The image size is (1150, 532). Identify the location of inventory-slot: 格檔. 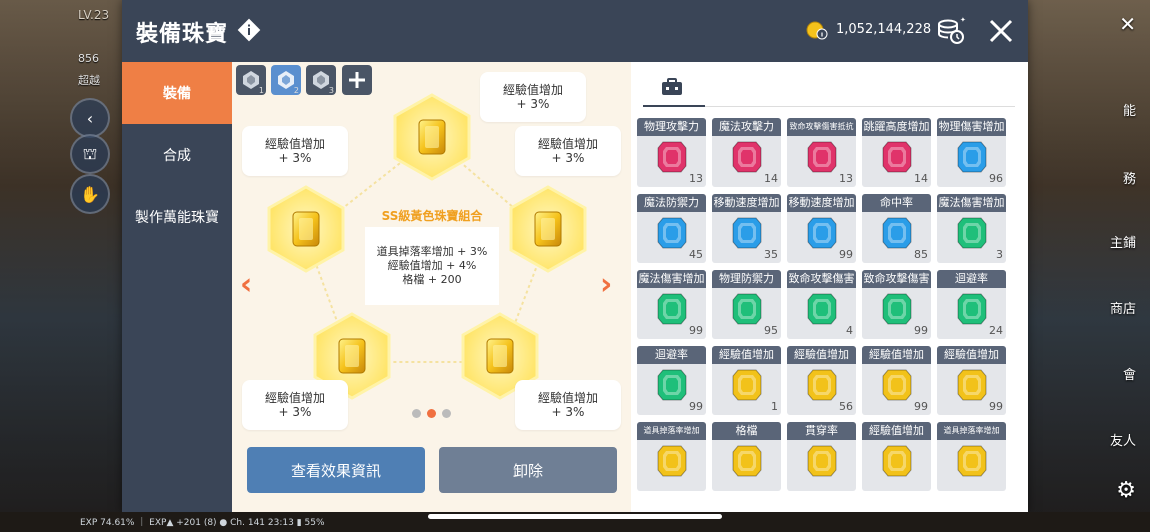
(746, 456).